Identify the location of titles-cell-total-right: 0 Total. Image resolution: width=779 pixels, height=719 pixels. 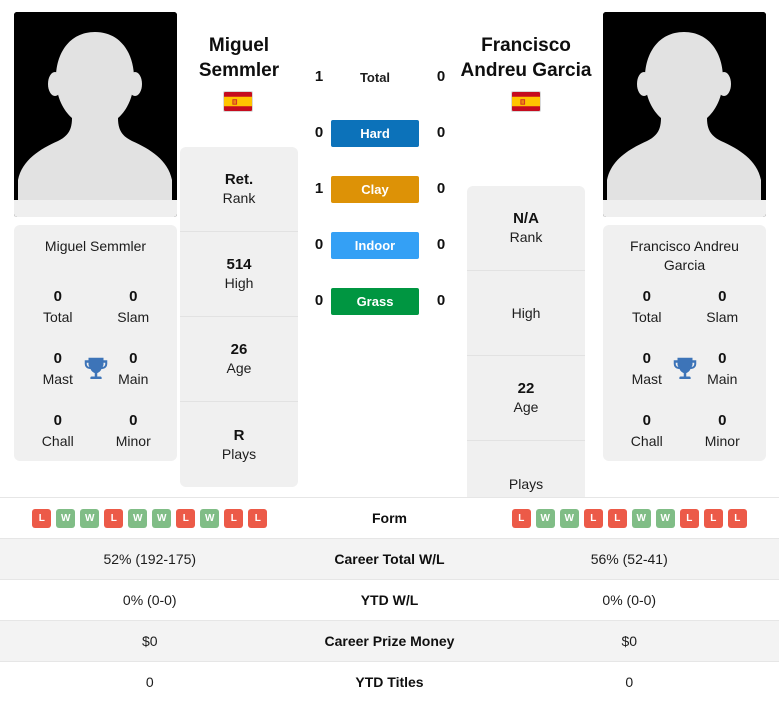
(647, 307).